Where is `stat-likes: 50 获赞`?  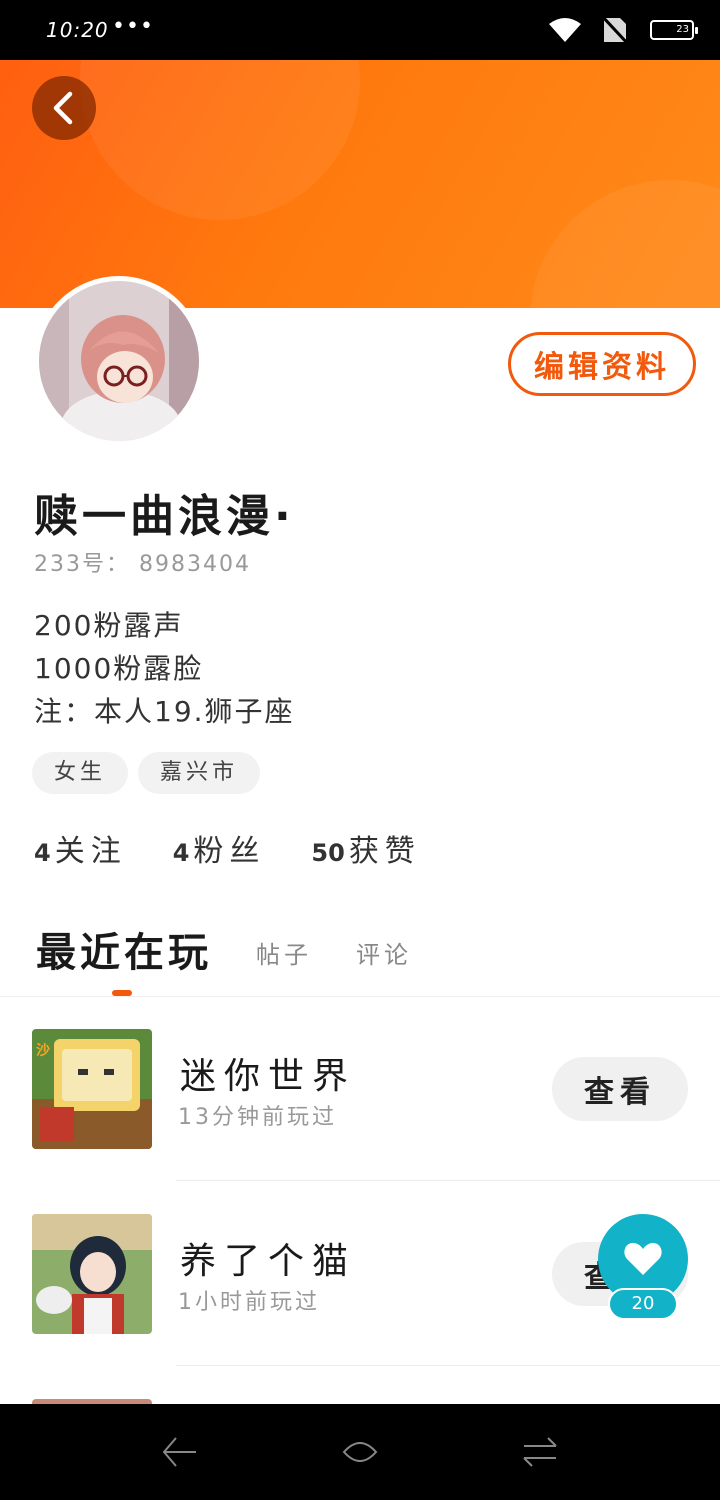
stat-likes: 50 获赞 is located at coordinates (365, 848).